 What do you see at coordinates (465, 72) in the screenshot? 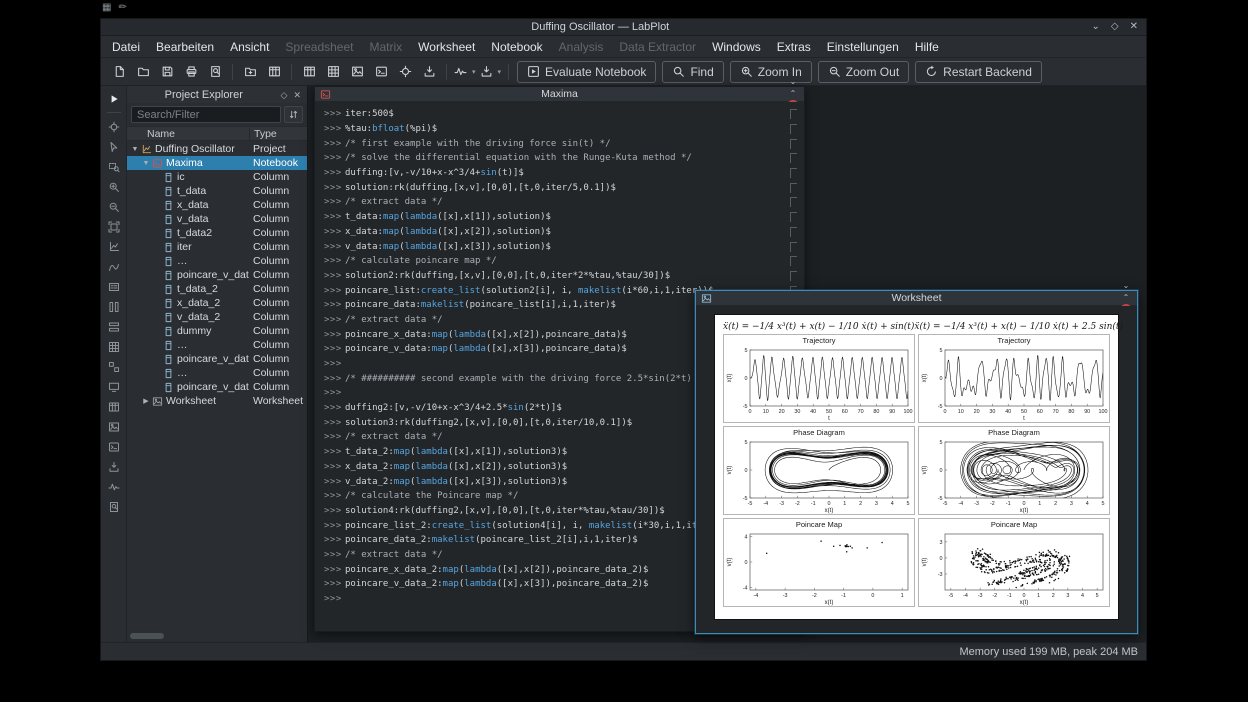
I see `new-live-data-button: ▾` at bounding box center [465, 72].